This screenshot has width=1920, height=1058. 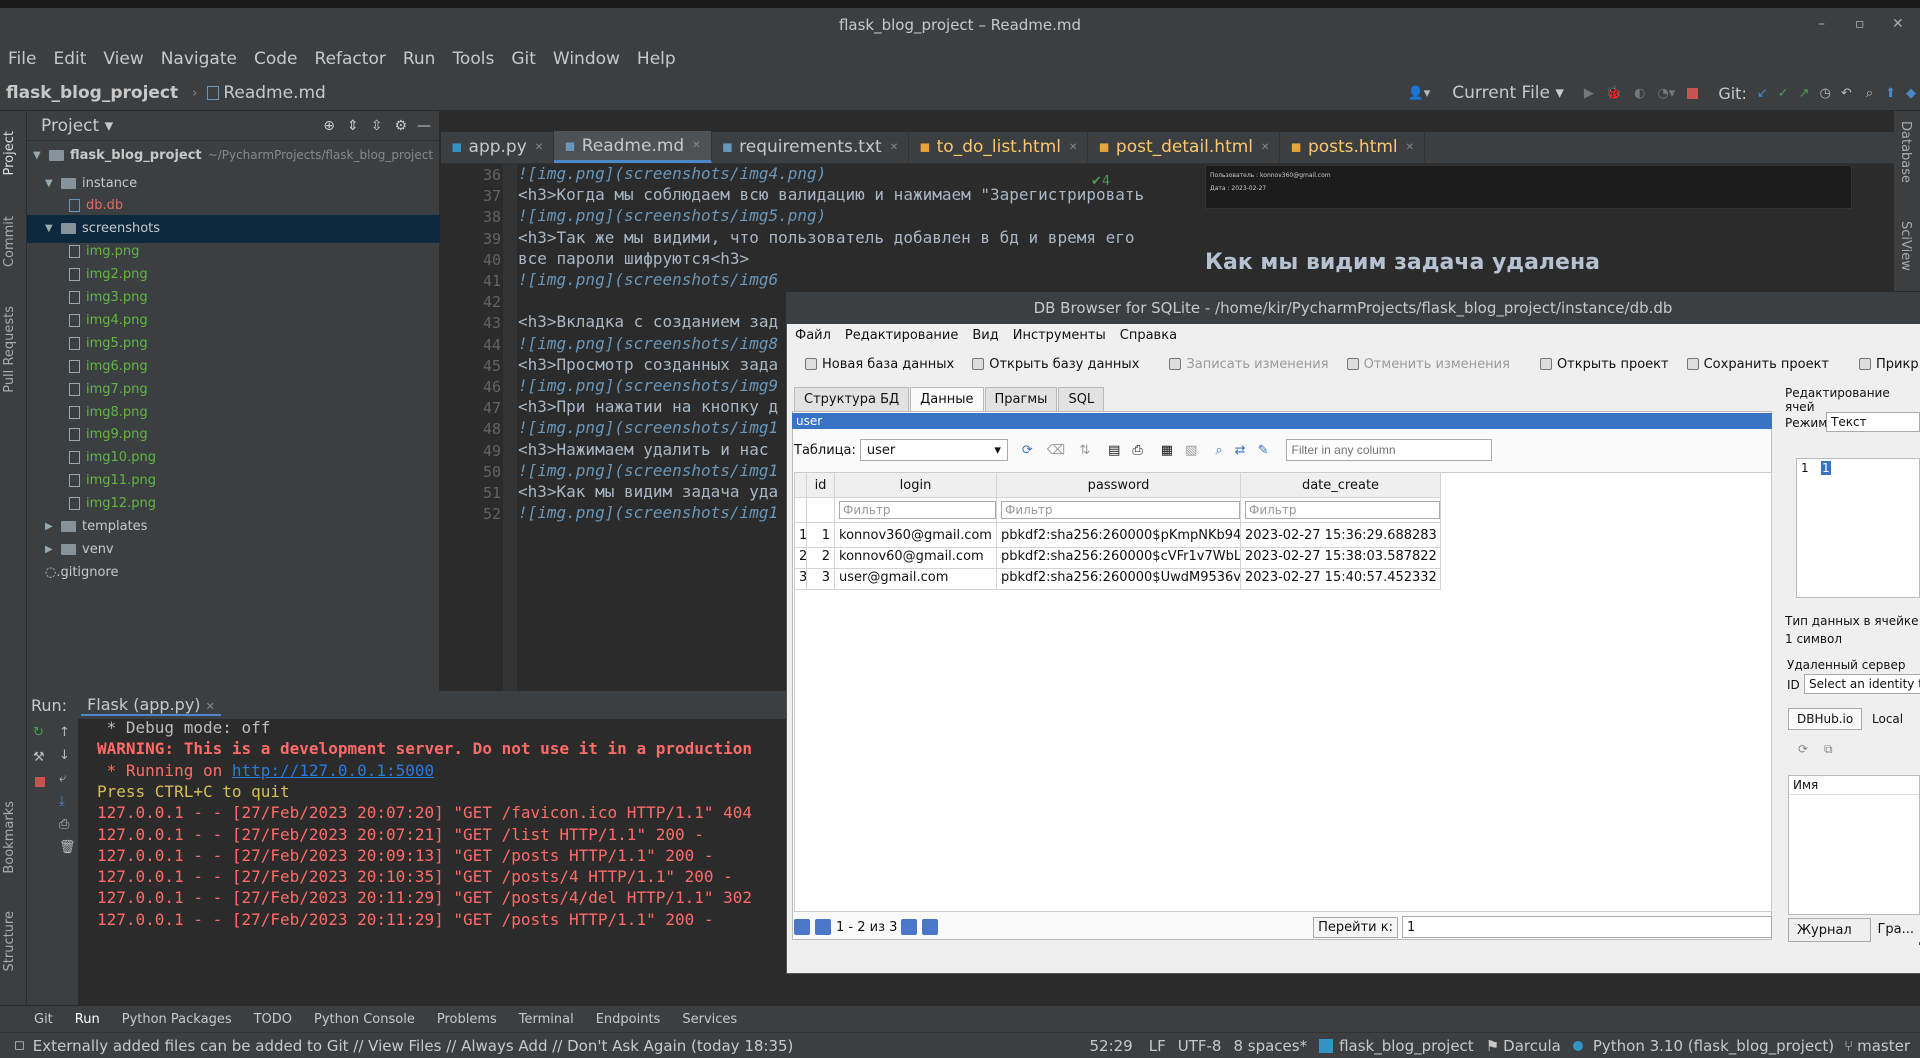 I want to click on table-select: user ▾, so click(x=933, y=450).